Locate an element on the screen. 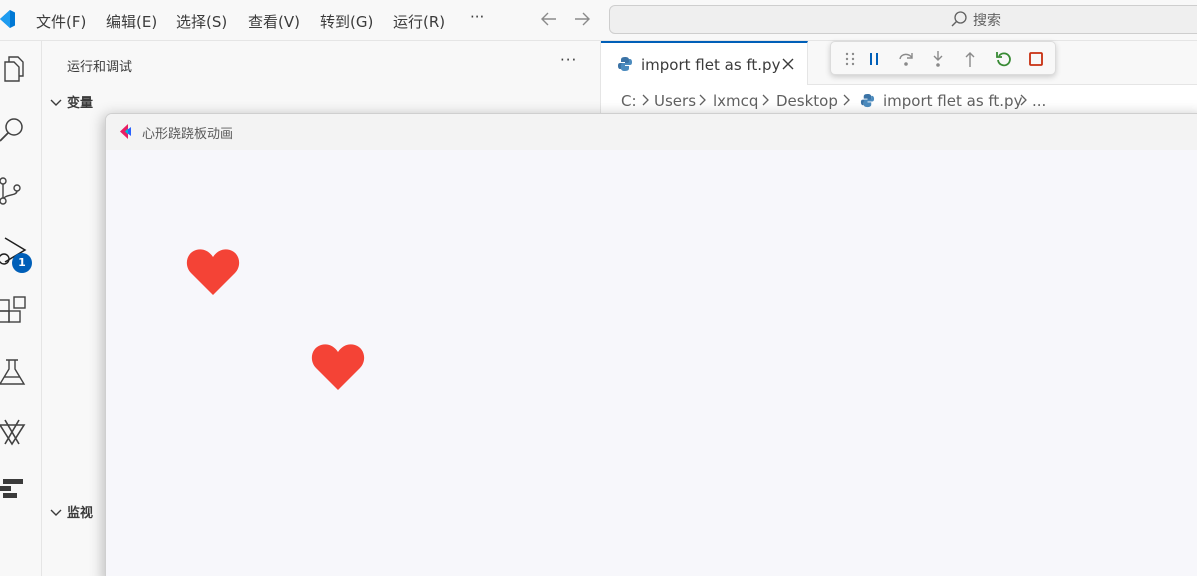 This screenshot has width=1197, height=576. step-into-icon is located at coordinates (938, 59).